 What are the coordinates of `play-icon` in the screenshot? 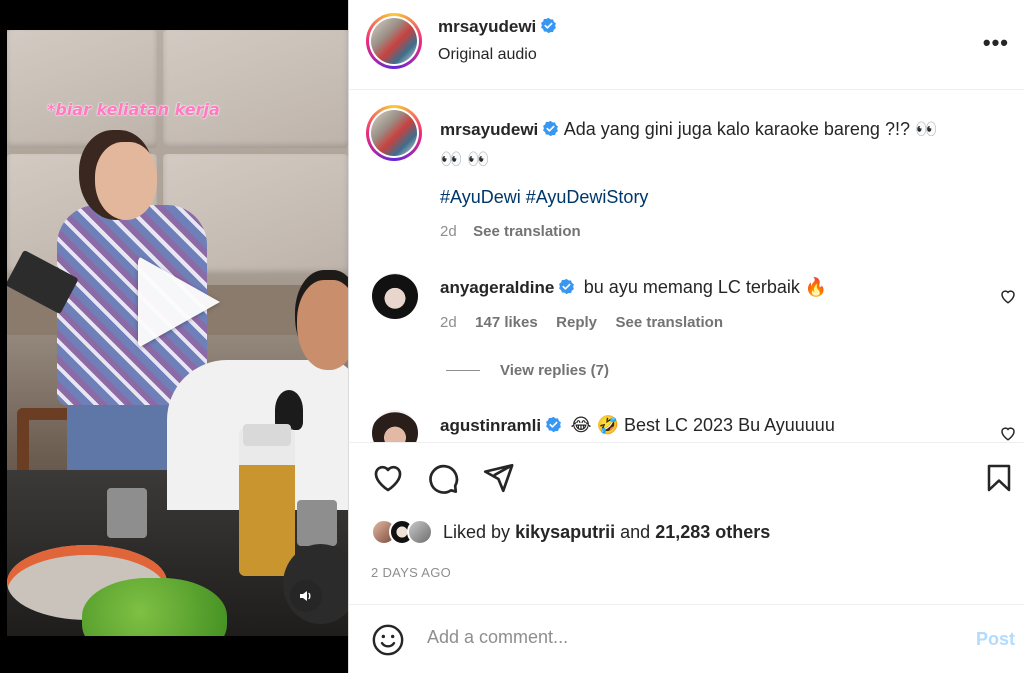 It's located at (179, 302).